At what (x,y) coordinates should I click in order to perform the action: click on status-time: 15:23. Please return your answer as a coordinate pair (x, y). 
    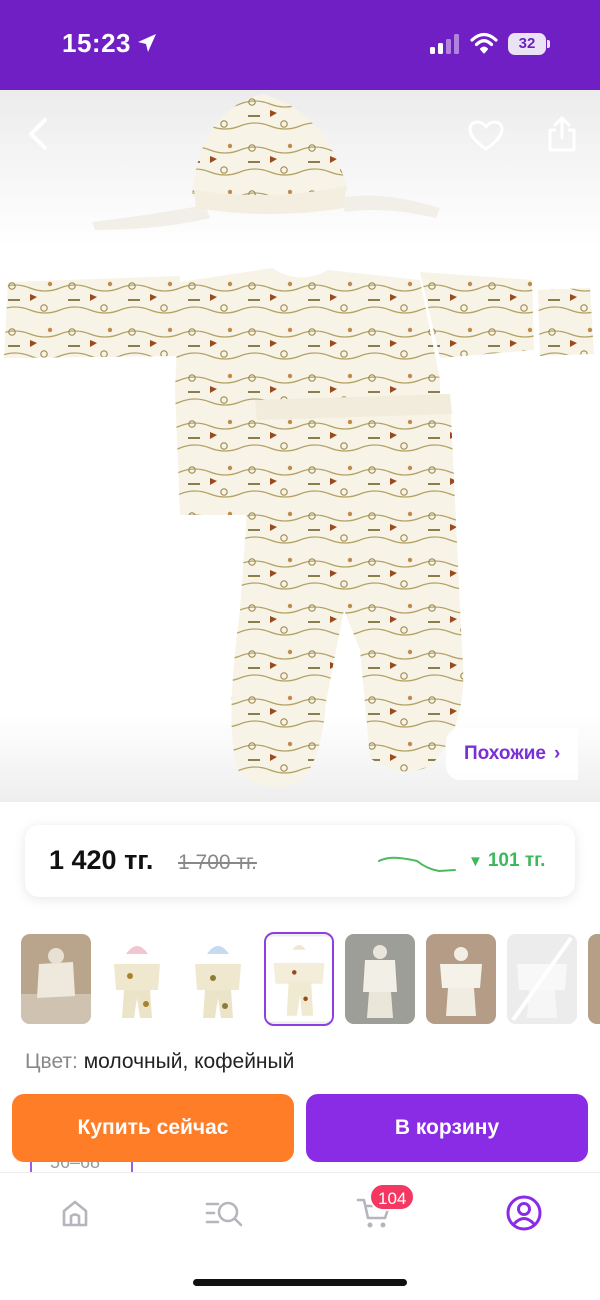
    Looking at the image, I should click on (96, 43).